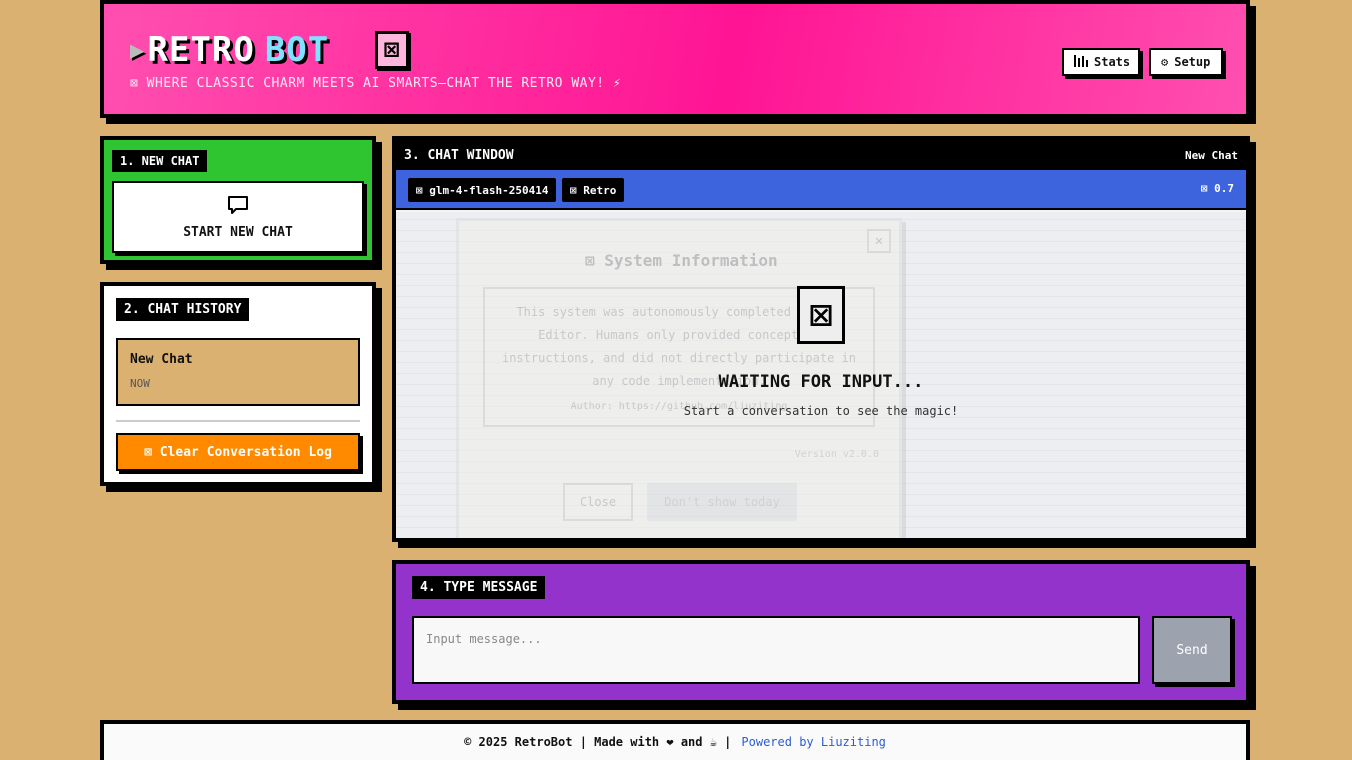  What do you see at coordinates (140, 383) in the screenshot?
I see `history-item-time: NOW` at bounding box center [140, 383].